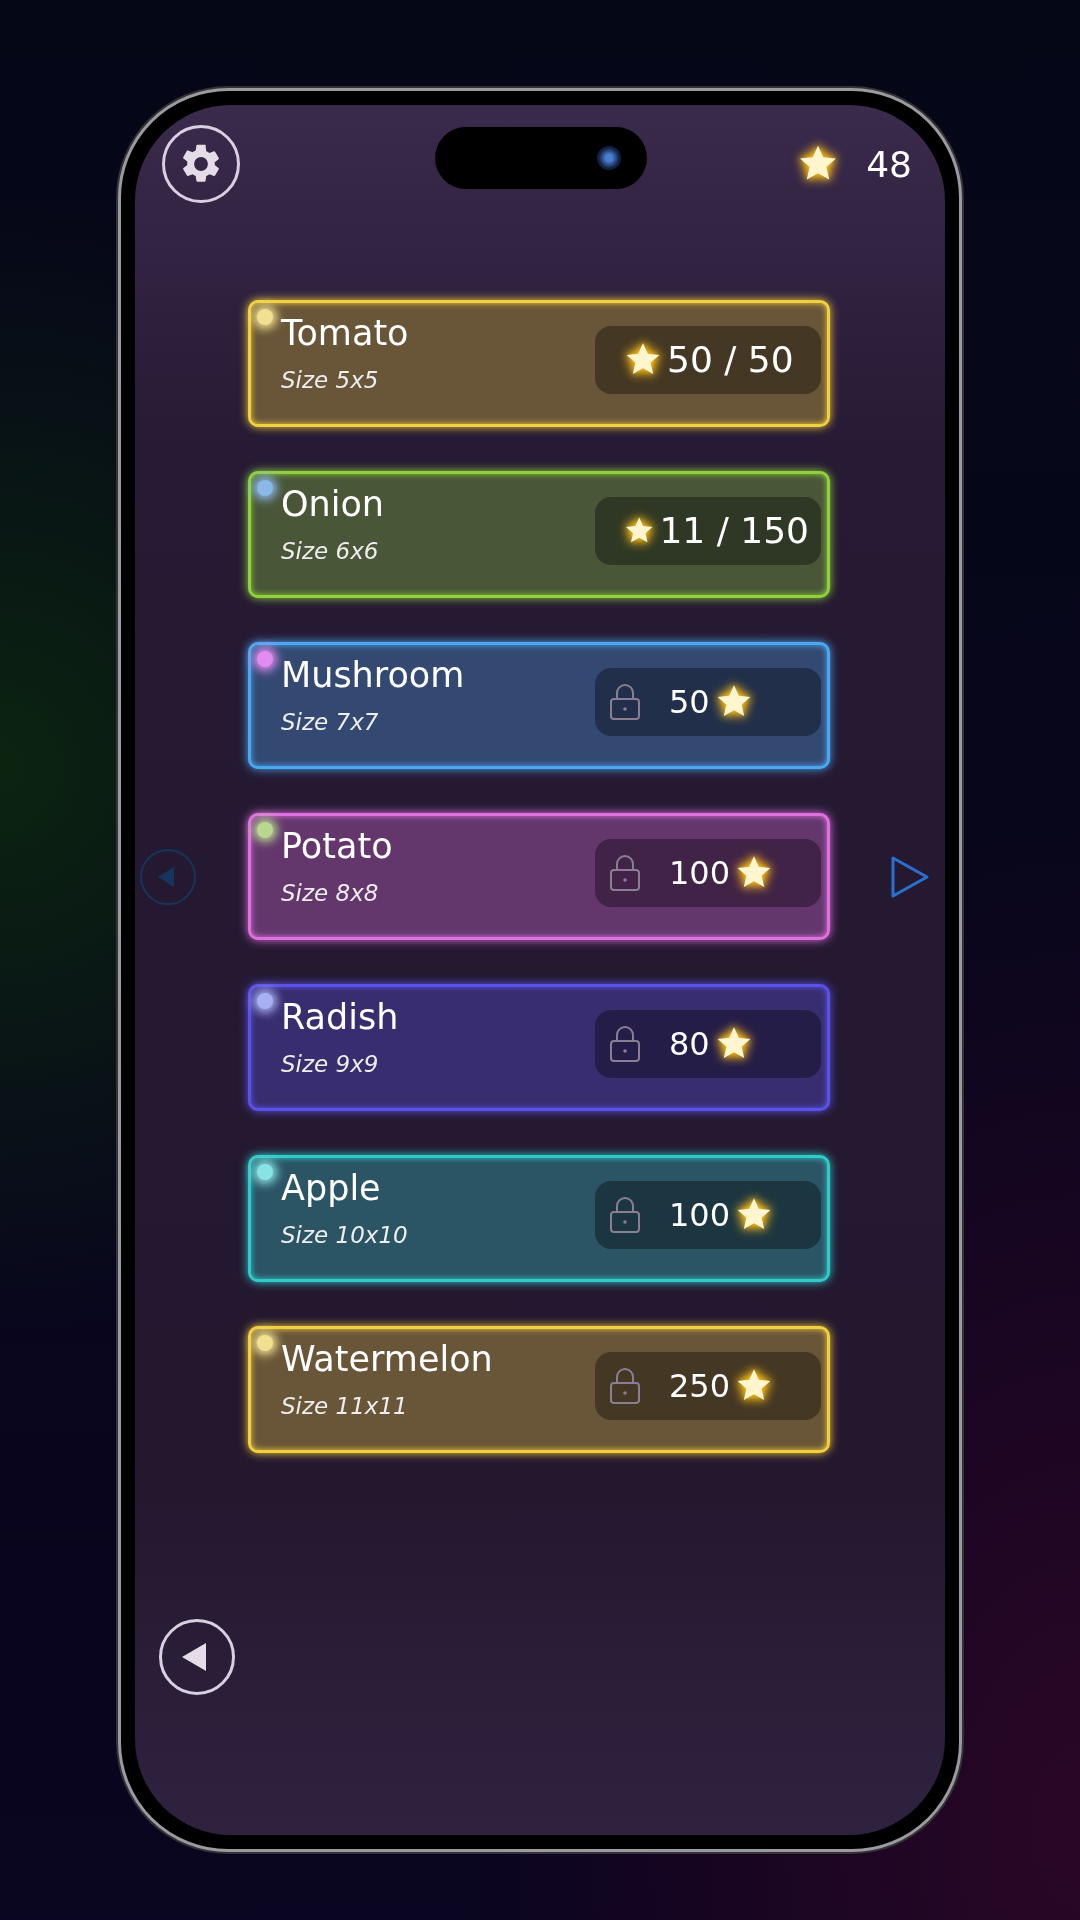 The height and width of the screenshot is (1920, 1080). What do you see at coordinates (539, 876) in the screenshot?
I see `level-card: Potato Size 8x8 100` at bounding box center [539, 876].